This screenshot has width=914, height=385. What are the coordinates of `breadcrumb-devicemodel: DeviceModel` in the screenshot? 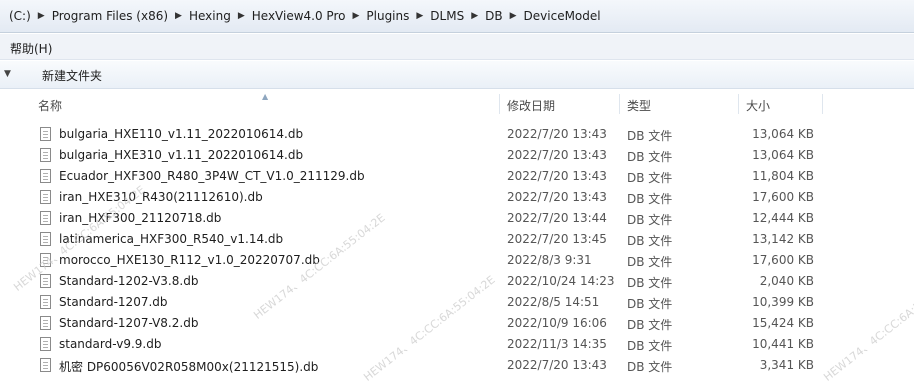 It's located at (562, 16).